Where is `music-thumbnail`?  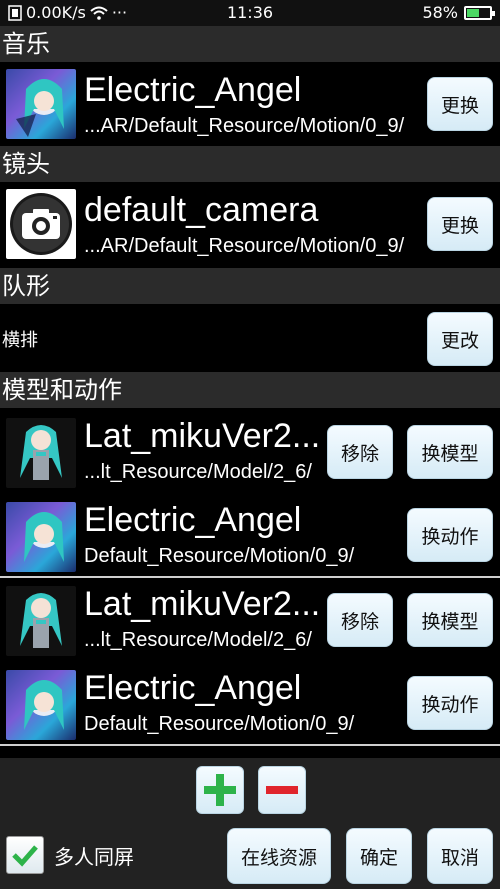 music-thumbnail is located at coordinates (41, 104).